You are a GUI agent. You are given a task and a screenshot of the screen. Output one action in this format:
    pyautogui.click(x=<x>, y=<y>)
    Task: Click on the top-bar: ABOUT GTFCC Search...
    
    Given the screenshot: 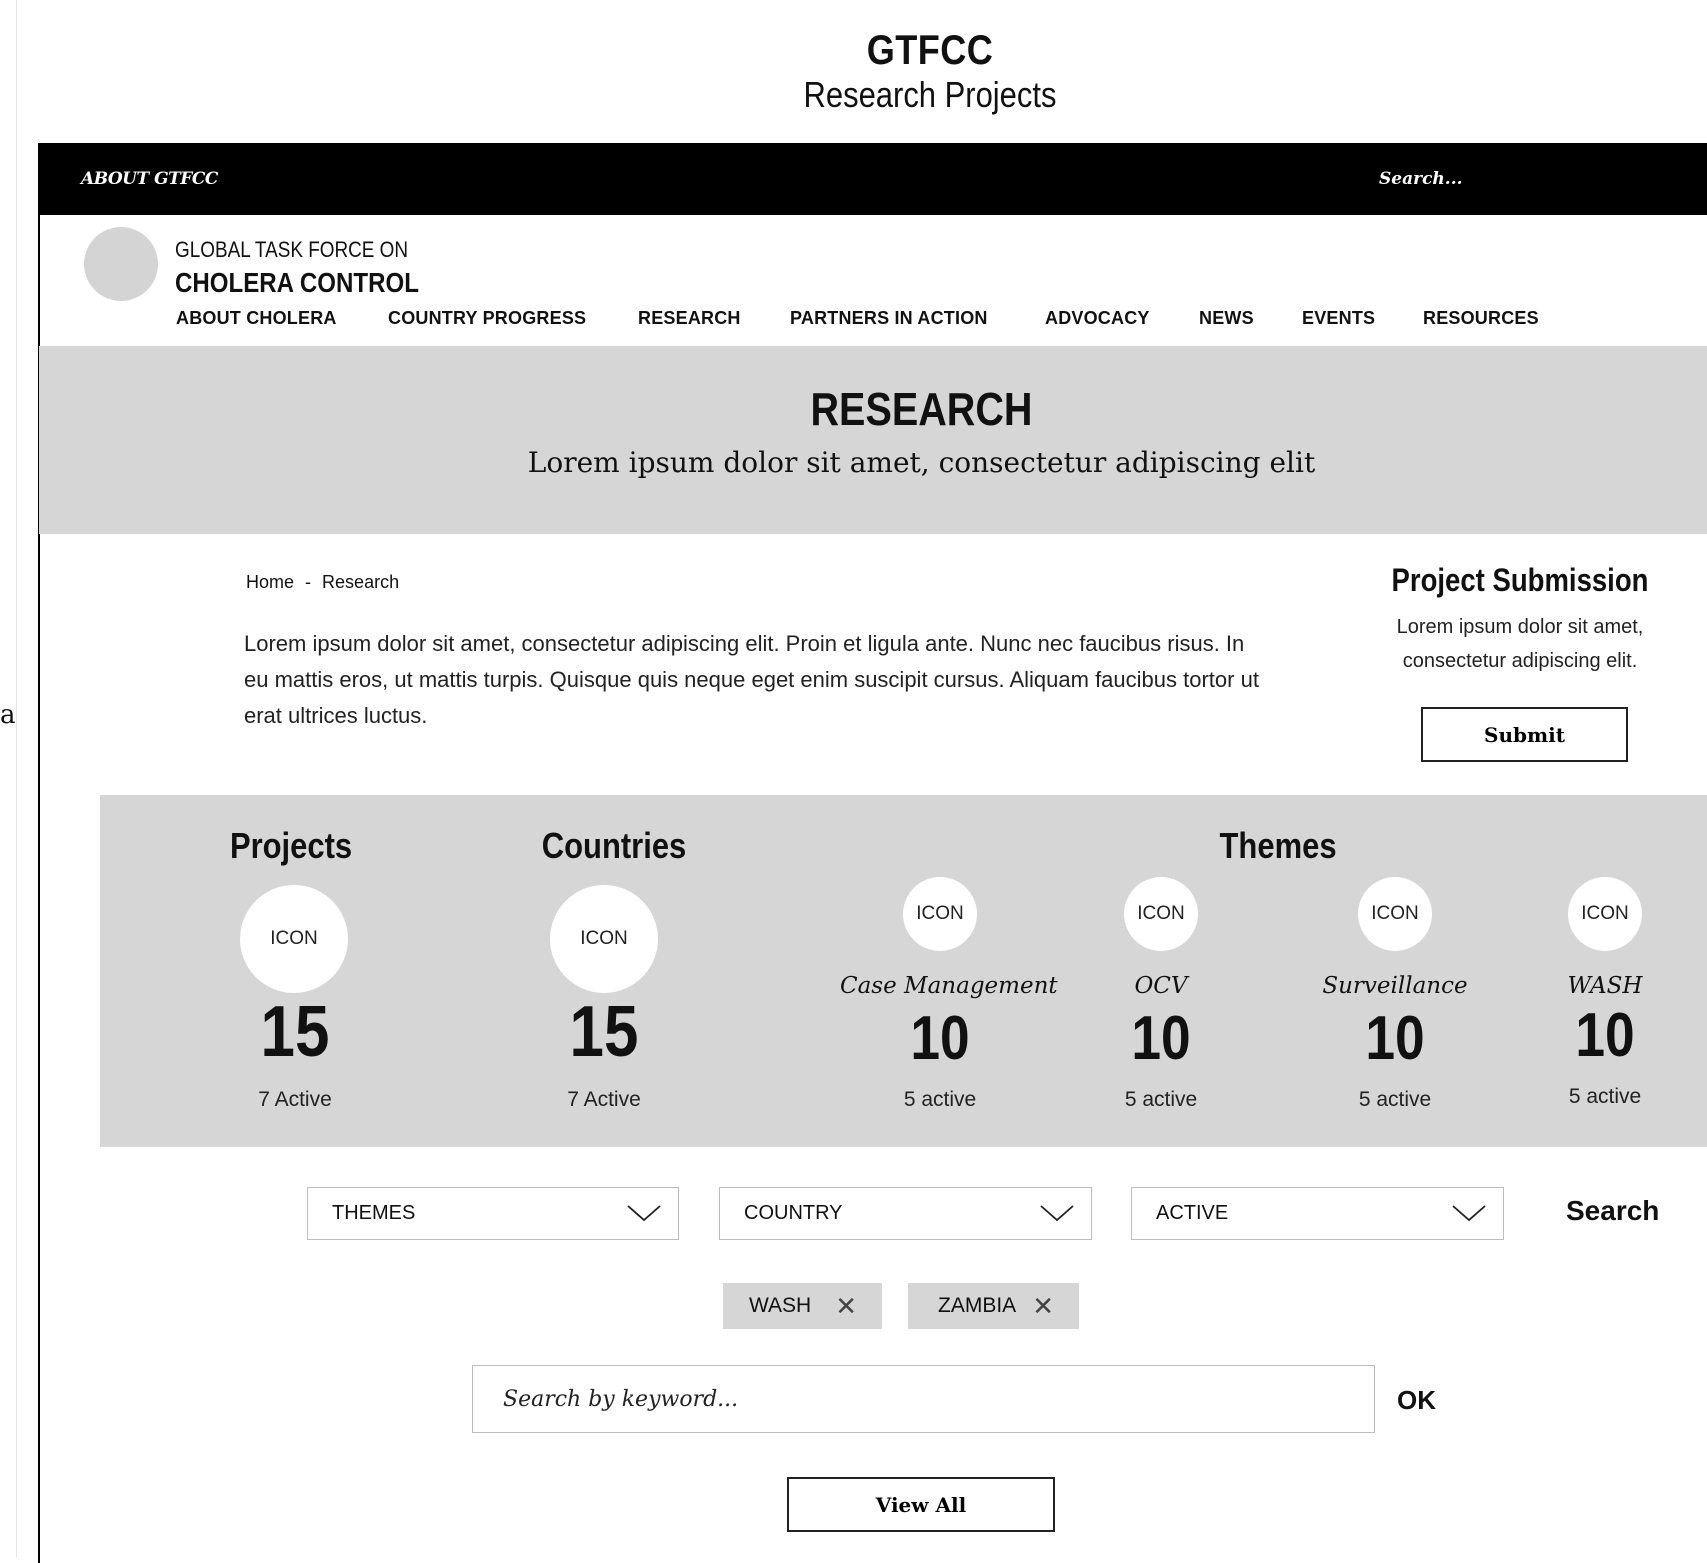 What is the action you would take?
    pyautogui.click(x=873, y=179)
    